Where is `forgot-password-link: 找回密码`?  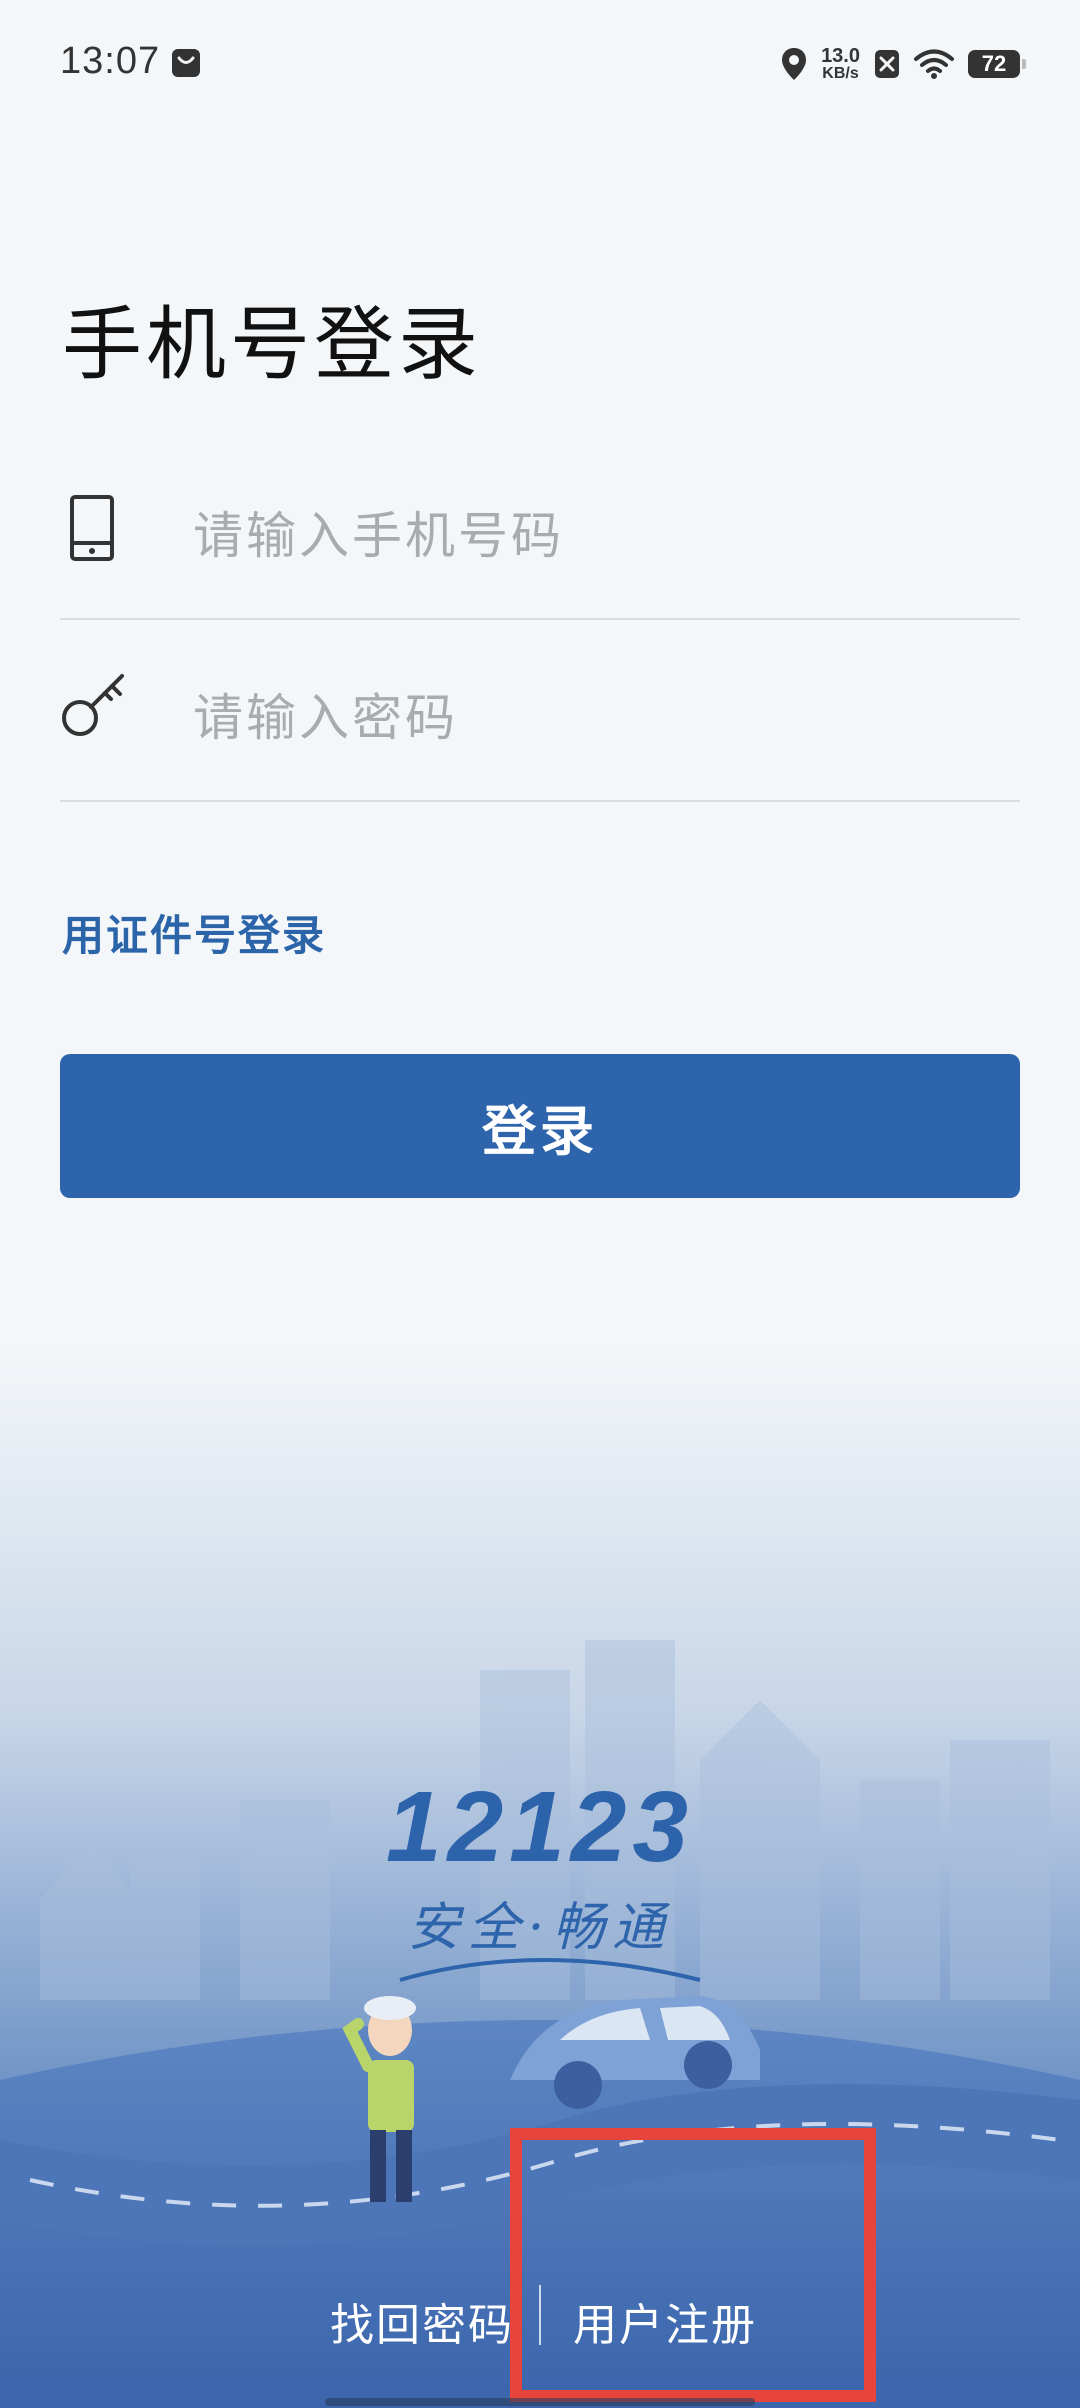 forgot-password-link: 找回密码 is located at coordinates (422, 2321).